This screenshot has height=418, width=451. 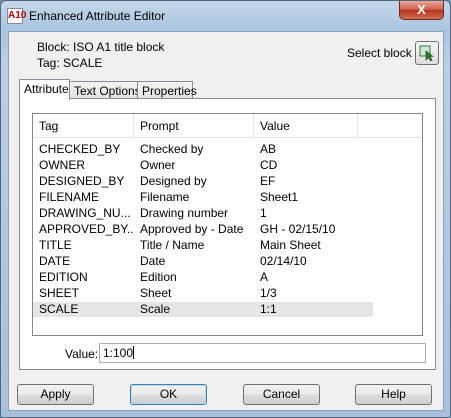 I want to click on cell-prompt: Approved by - Date, so click(x=192, y=229).